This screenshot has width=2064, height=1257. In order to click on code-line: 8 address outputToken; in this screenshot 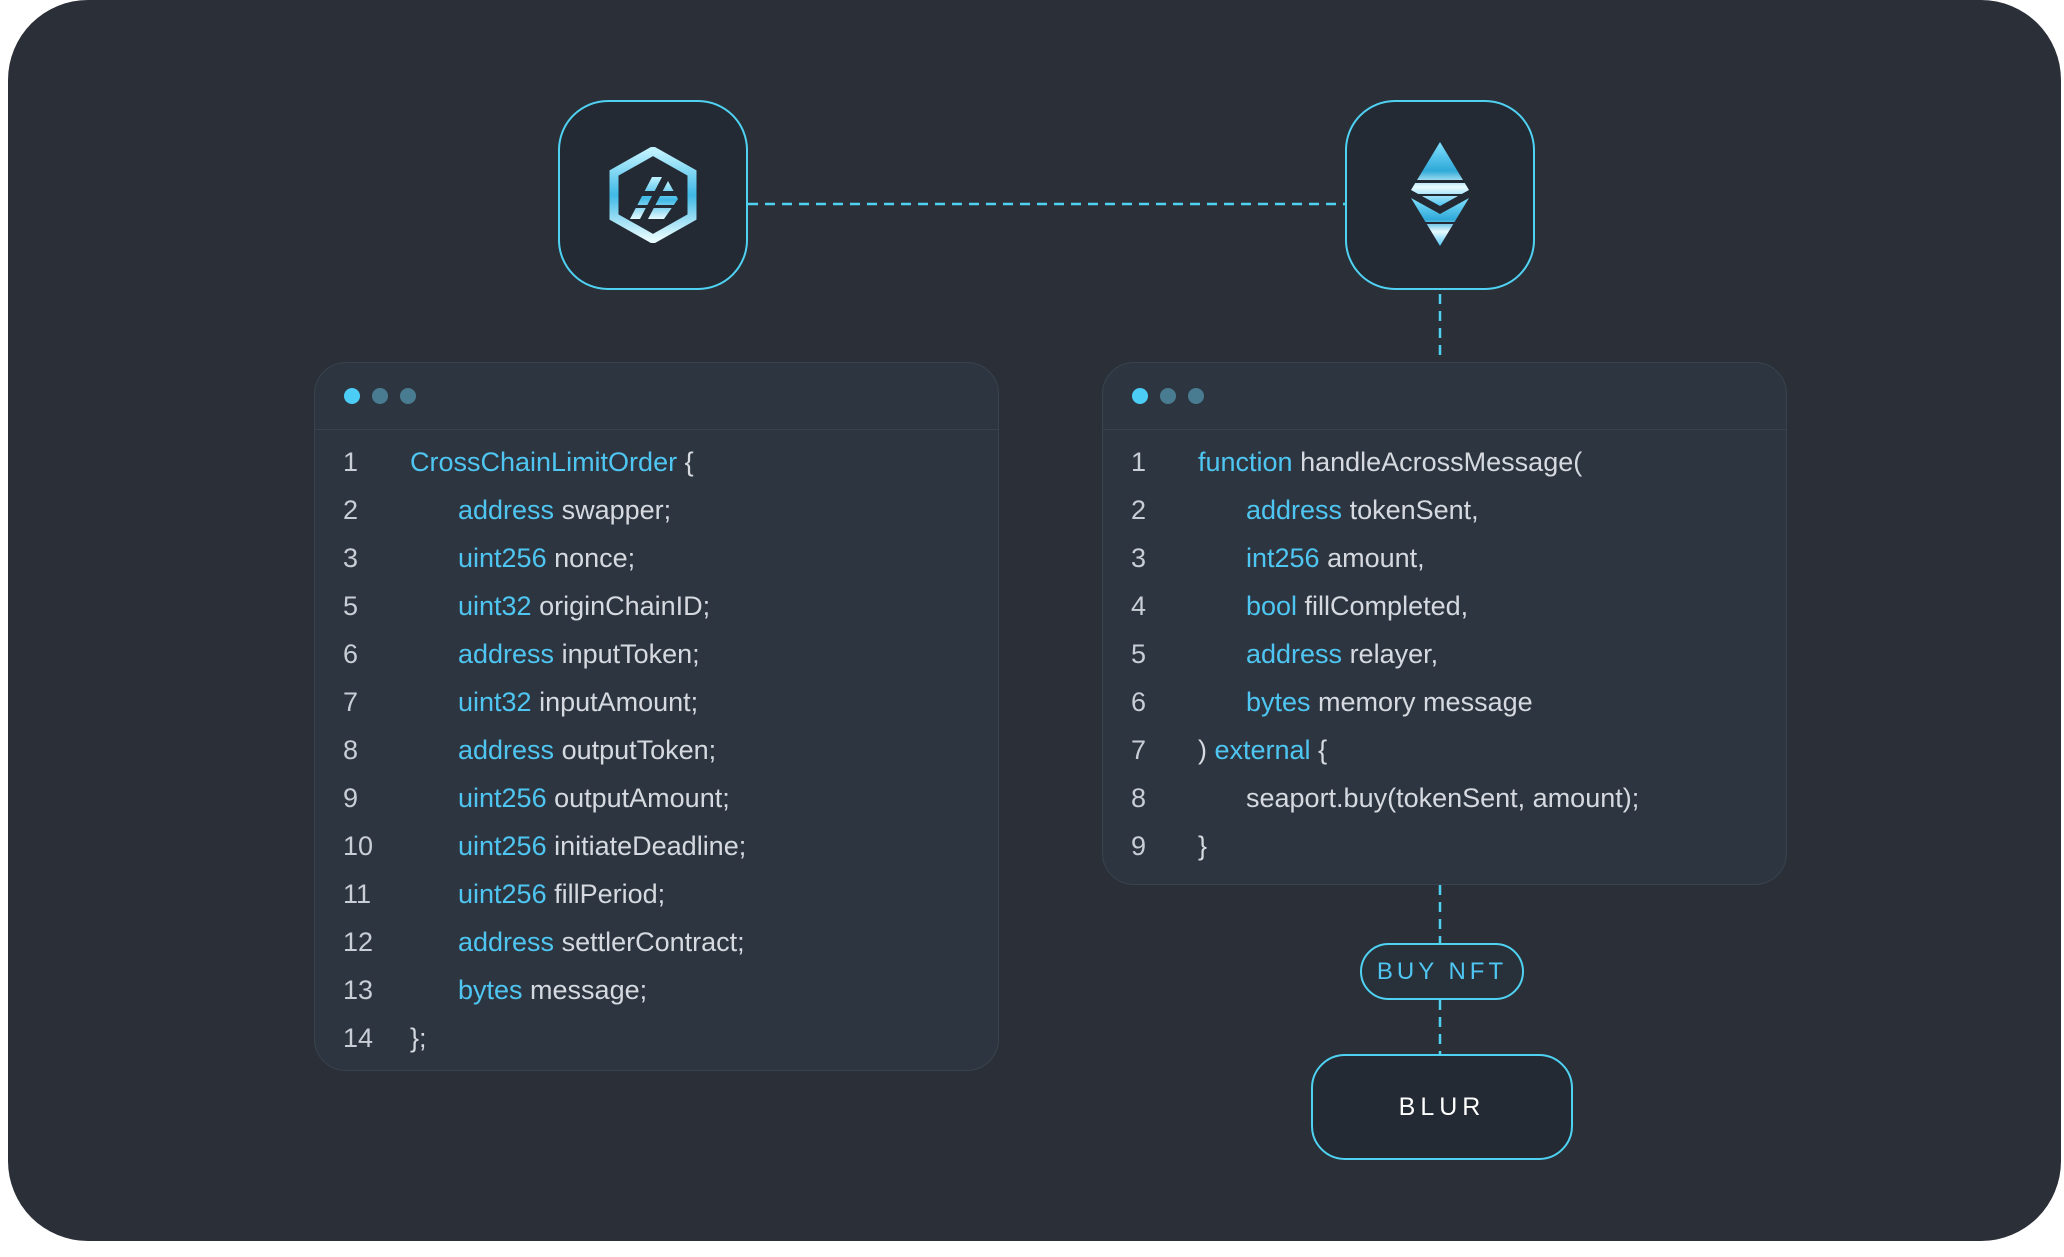, I will do `click(656, 750)`.